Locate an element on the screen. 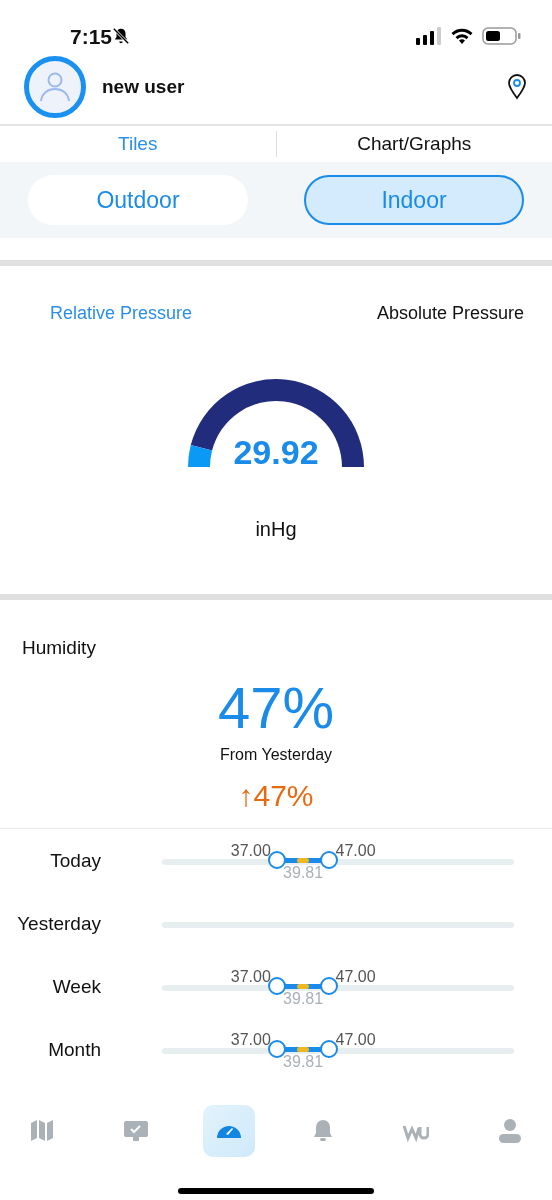 This screenshot has height=1200, width=552. user-name: new user is located at coordinates (143, 86).